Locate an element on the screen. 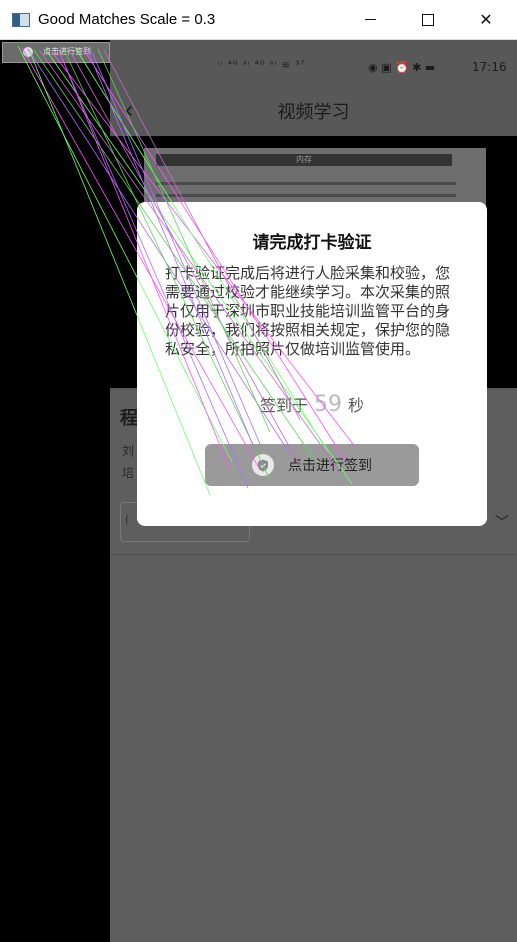  course-meta-2: 培 is located at coordinates (128, 473).